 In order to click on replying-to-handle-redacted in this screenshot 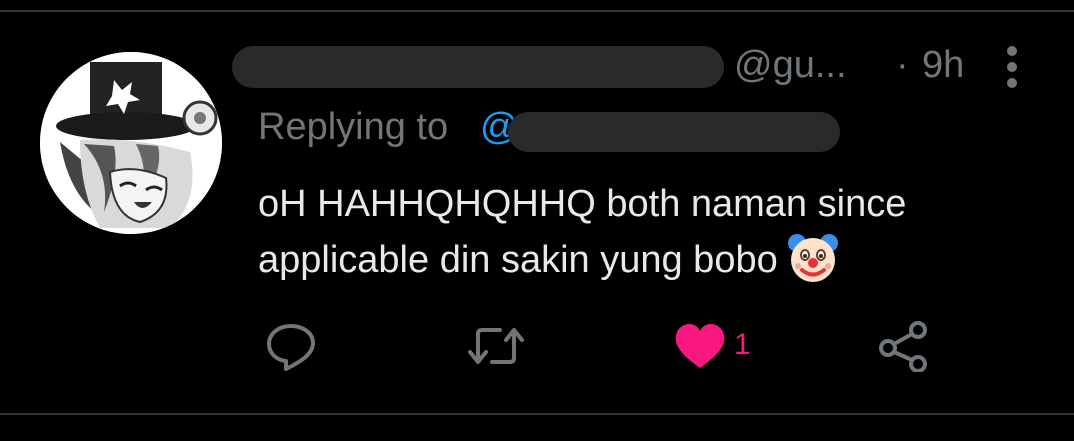, I will do `click(674, 132)`.